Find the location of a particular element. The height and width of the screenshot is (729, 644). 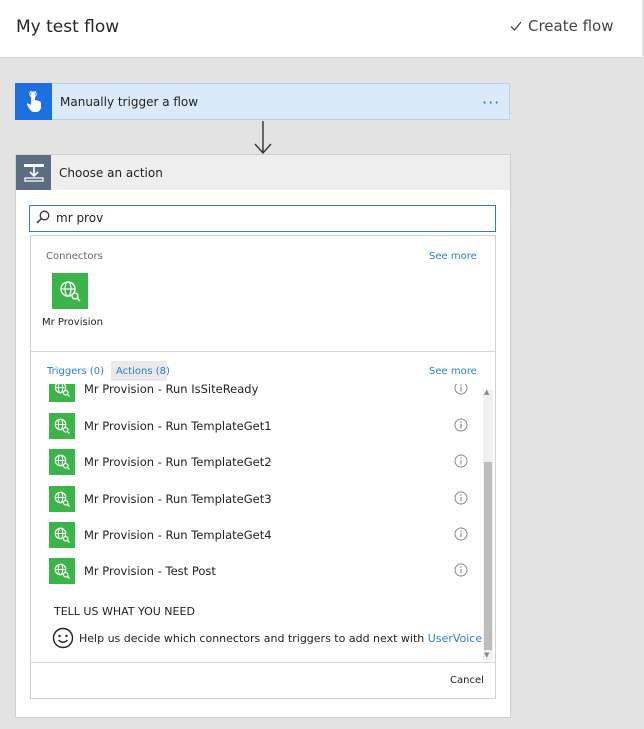

action-label: Mr Provision - Run TemplateGet3 is located at coordinates (178, 499).